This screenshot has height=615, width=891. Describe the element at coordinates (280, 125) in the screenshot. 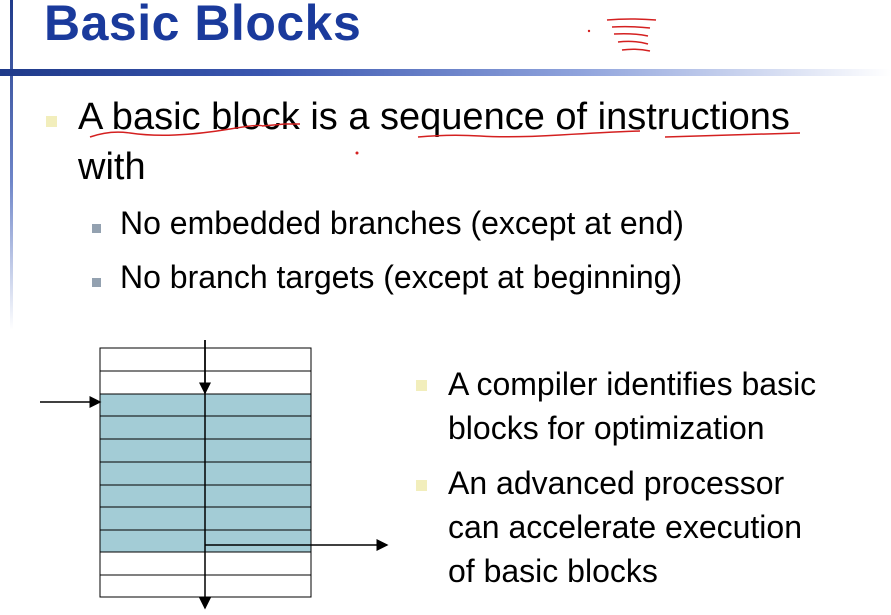

I see `underline-basic-block-tail` at that location.